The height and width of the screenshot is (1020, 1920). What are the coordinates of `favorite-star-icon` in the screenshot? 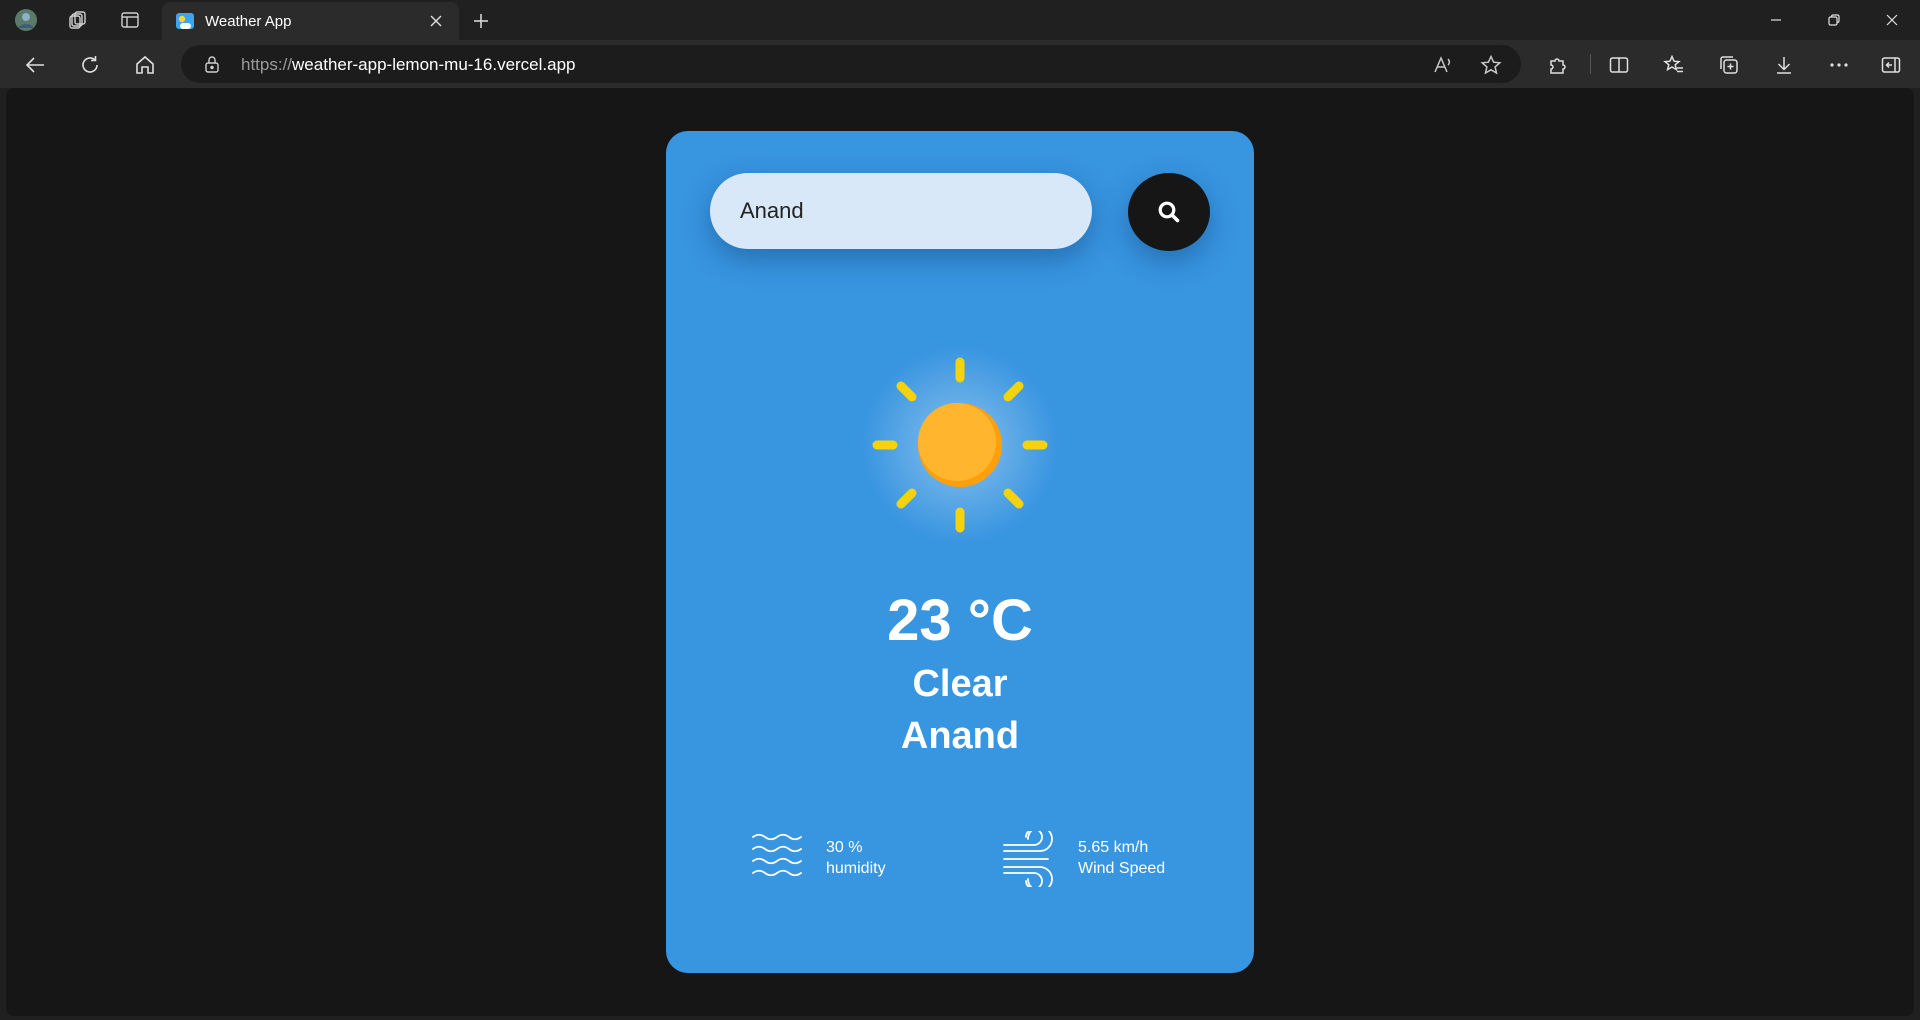 It's located at (1491, 65).